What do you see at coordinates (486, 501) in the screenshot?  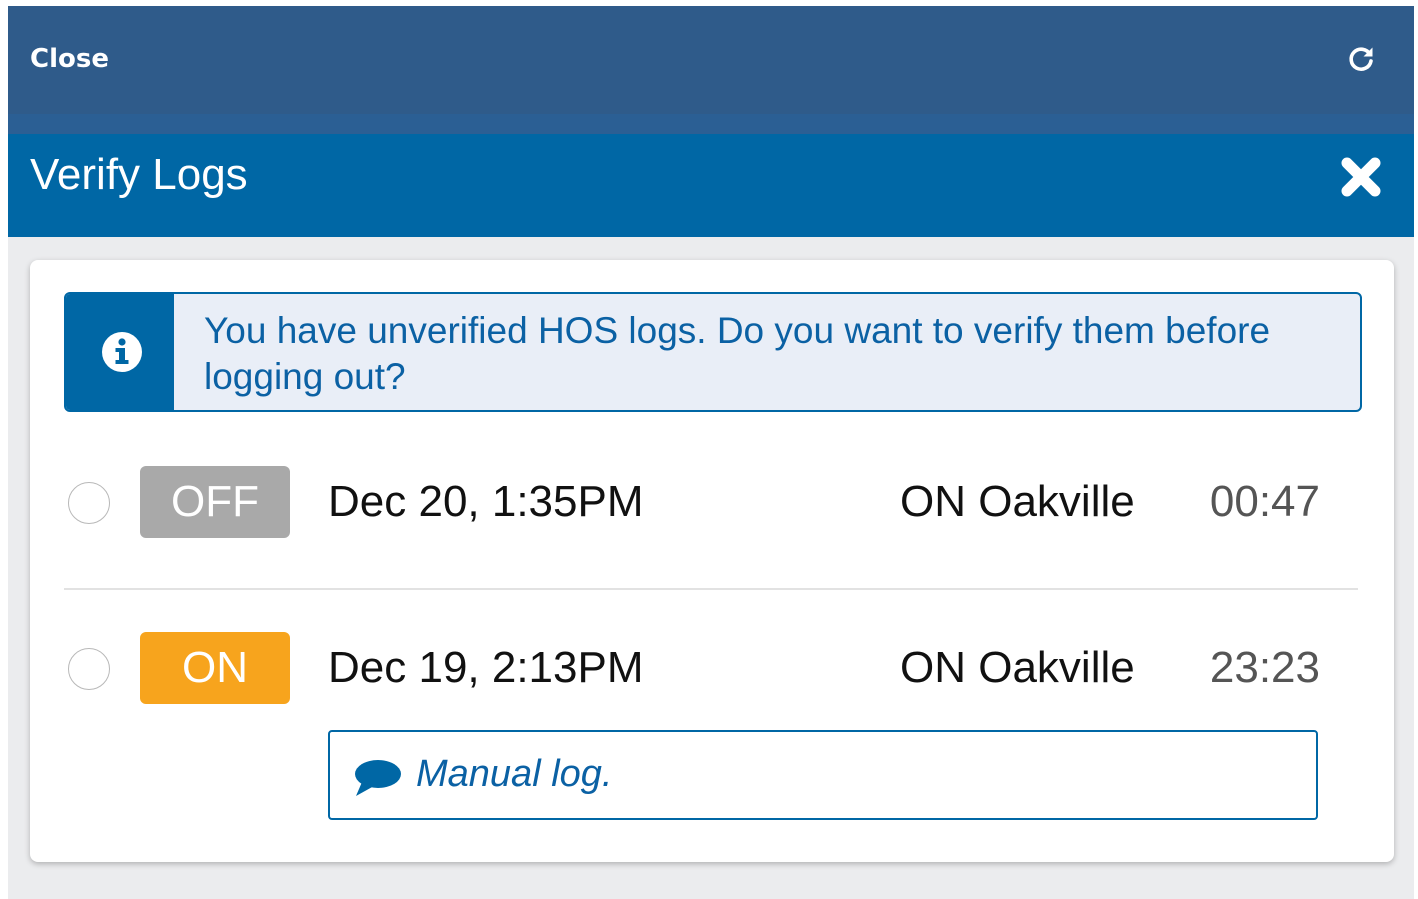 I see `log-date: Dec 20, 1:35PM` at bounding box center [486, 501].